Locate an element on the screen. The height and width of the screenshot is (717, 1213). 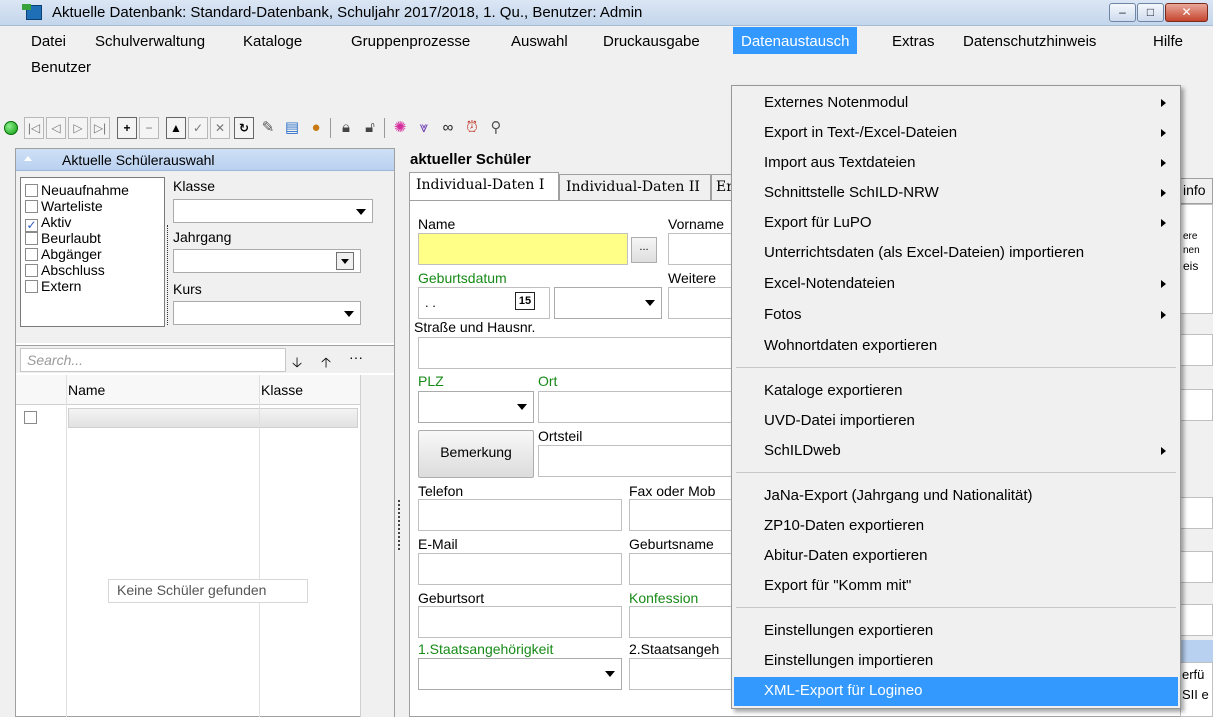
name-field is located at coordinates (523, 249).